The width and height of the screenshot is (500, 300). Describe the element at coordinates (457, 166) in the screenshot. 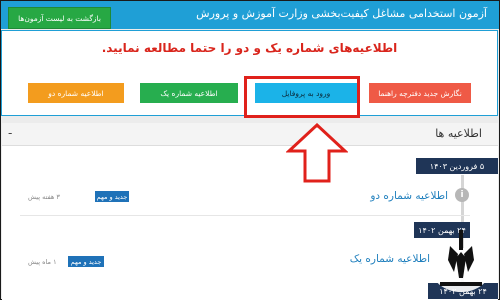

I see `date-badge: ۵ فروردین ۱۴۰۳` at that location.